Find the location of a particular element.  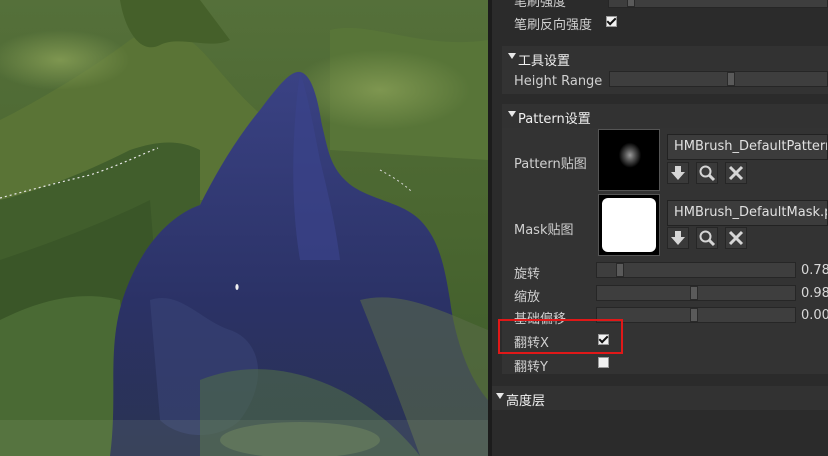

brush-strength-label: 笔刷强度 is located at coordinates (540, 5).